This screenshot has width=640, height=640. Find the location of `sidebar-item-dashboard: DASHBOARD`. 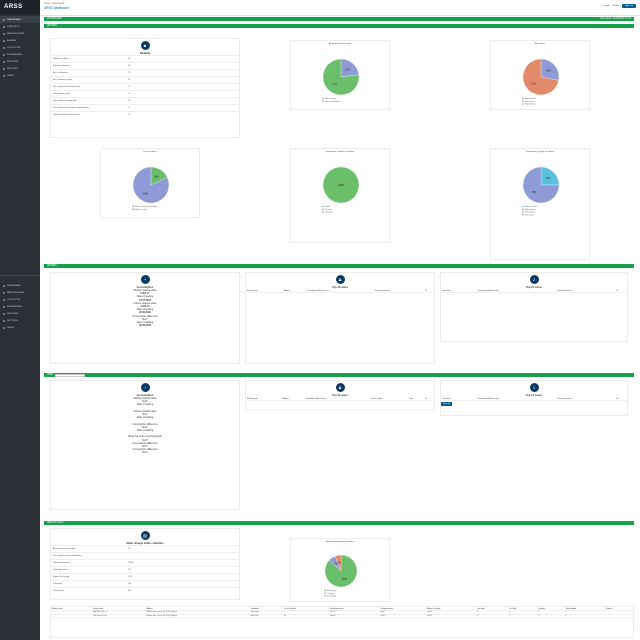

sidebar-item-dashboard: DASHBOARD is located at coordinates (20, 19).